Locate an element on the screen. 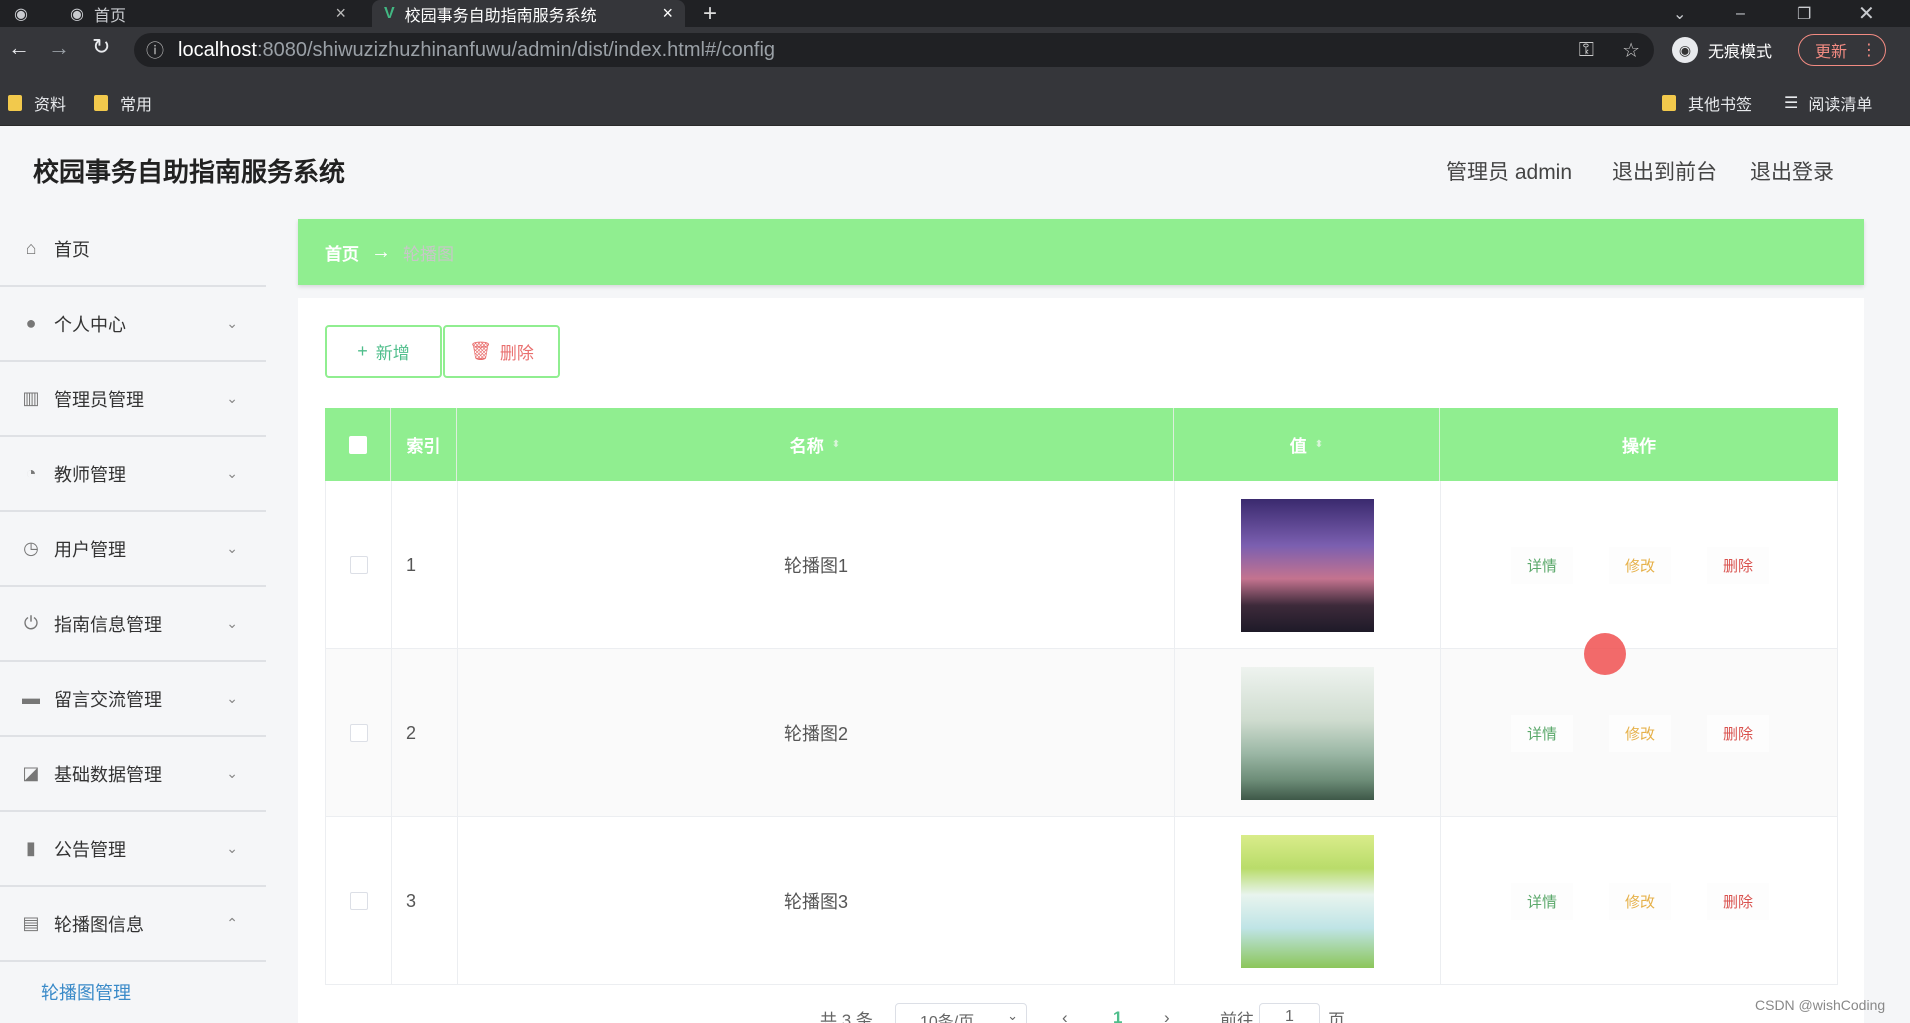 Image resolution: width=1910 pixels, height=1023 pixels. sidebar-subitem-carousel-manage: 轮播图管理 is located at coordinates (86, 992).